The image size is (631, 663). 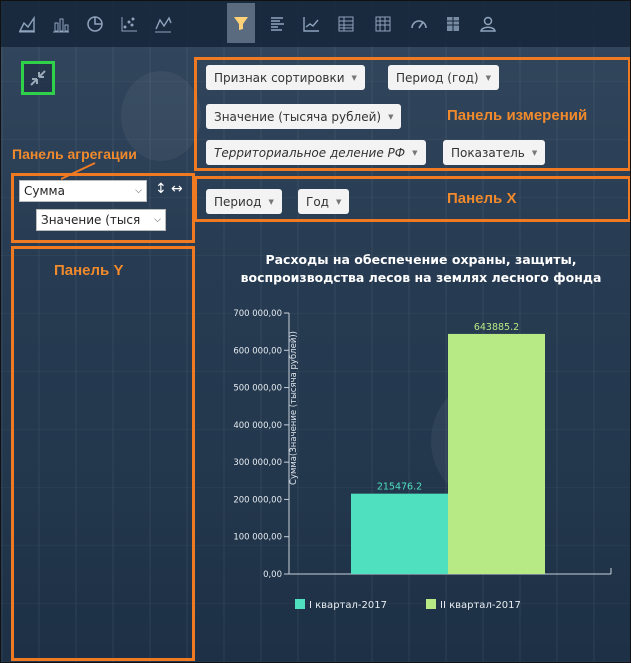 I want to click on bar-value-label: 643885.2, so click(x=496, y=327).